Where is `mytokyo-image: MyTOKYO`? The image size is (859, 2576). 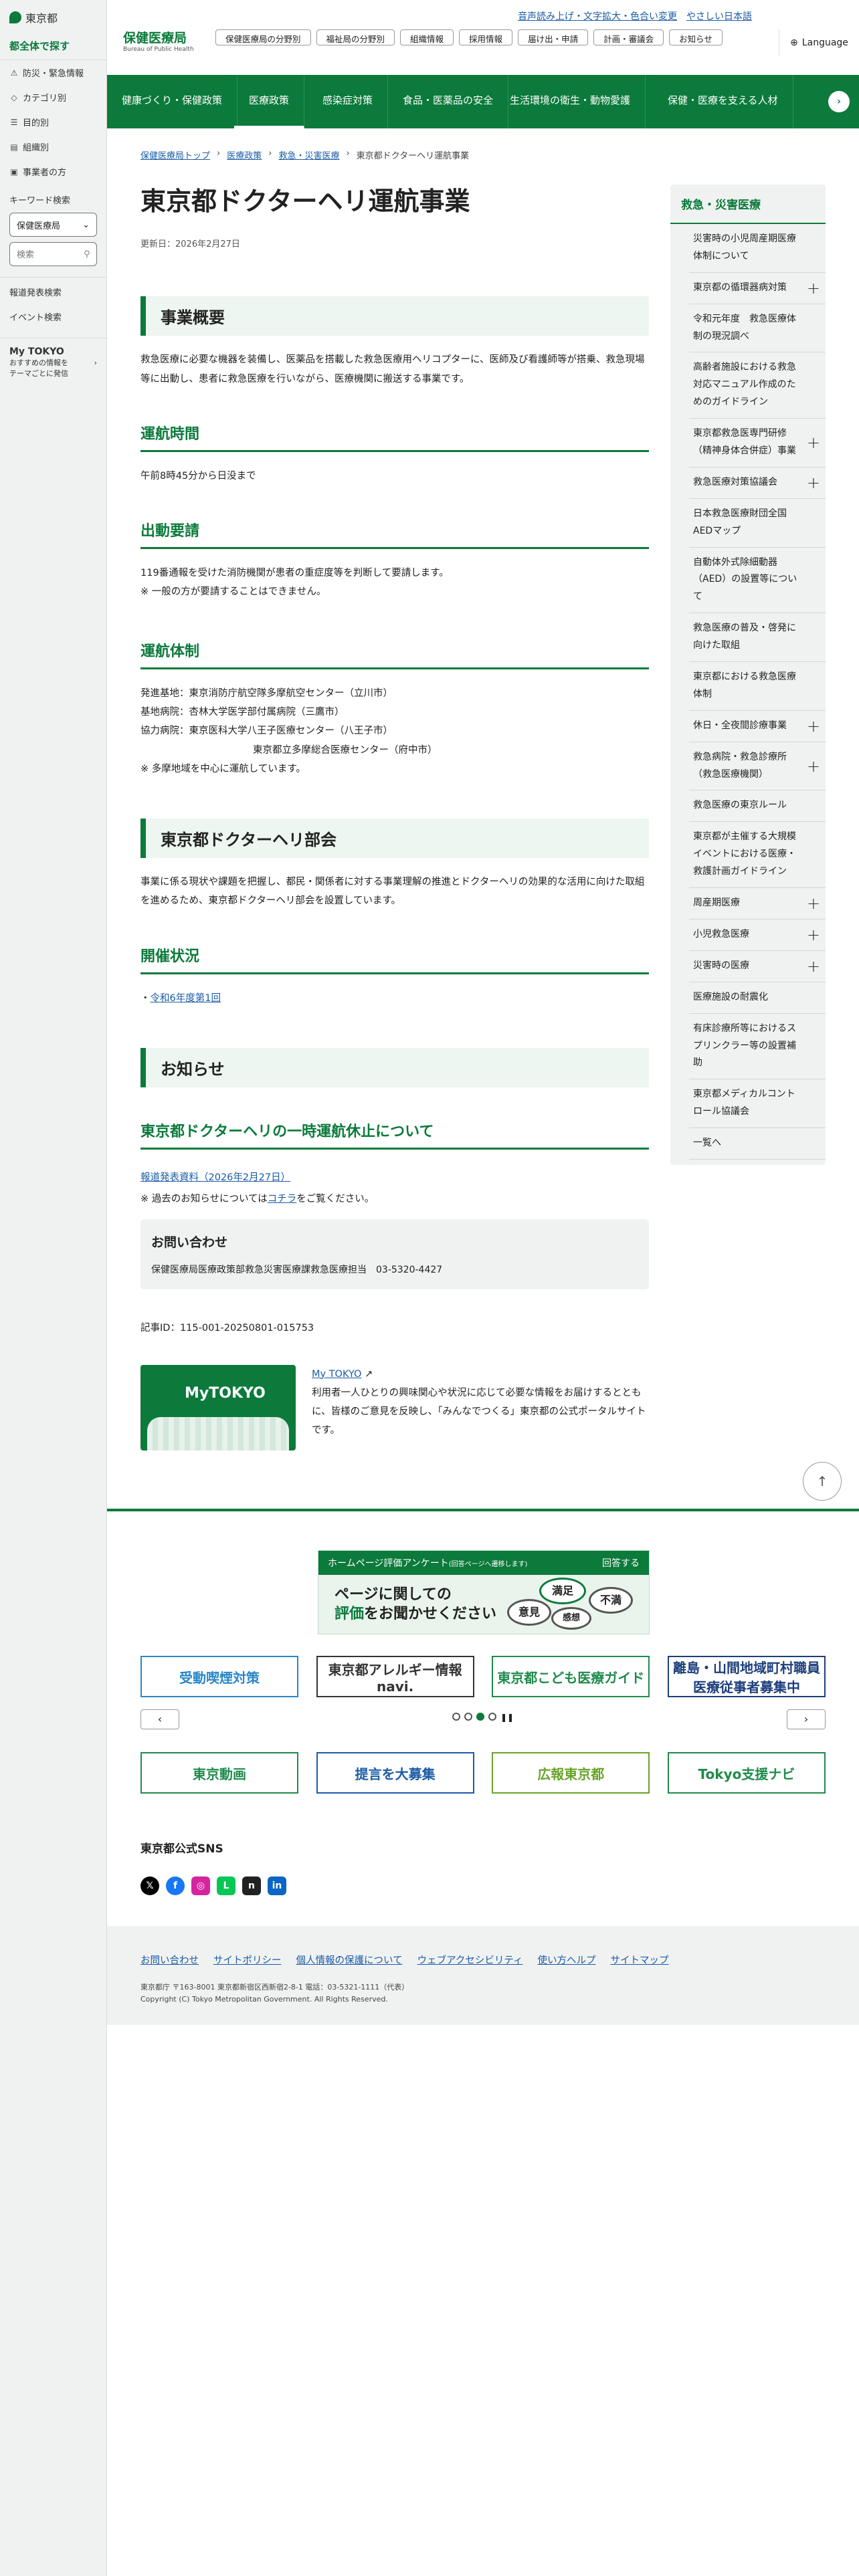 mytokyo-image: MyTOKYO is located at coordinates (218, 1408).